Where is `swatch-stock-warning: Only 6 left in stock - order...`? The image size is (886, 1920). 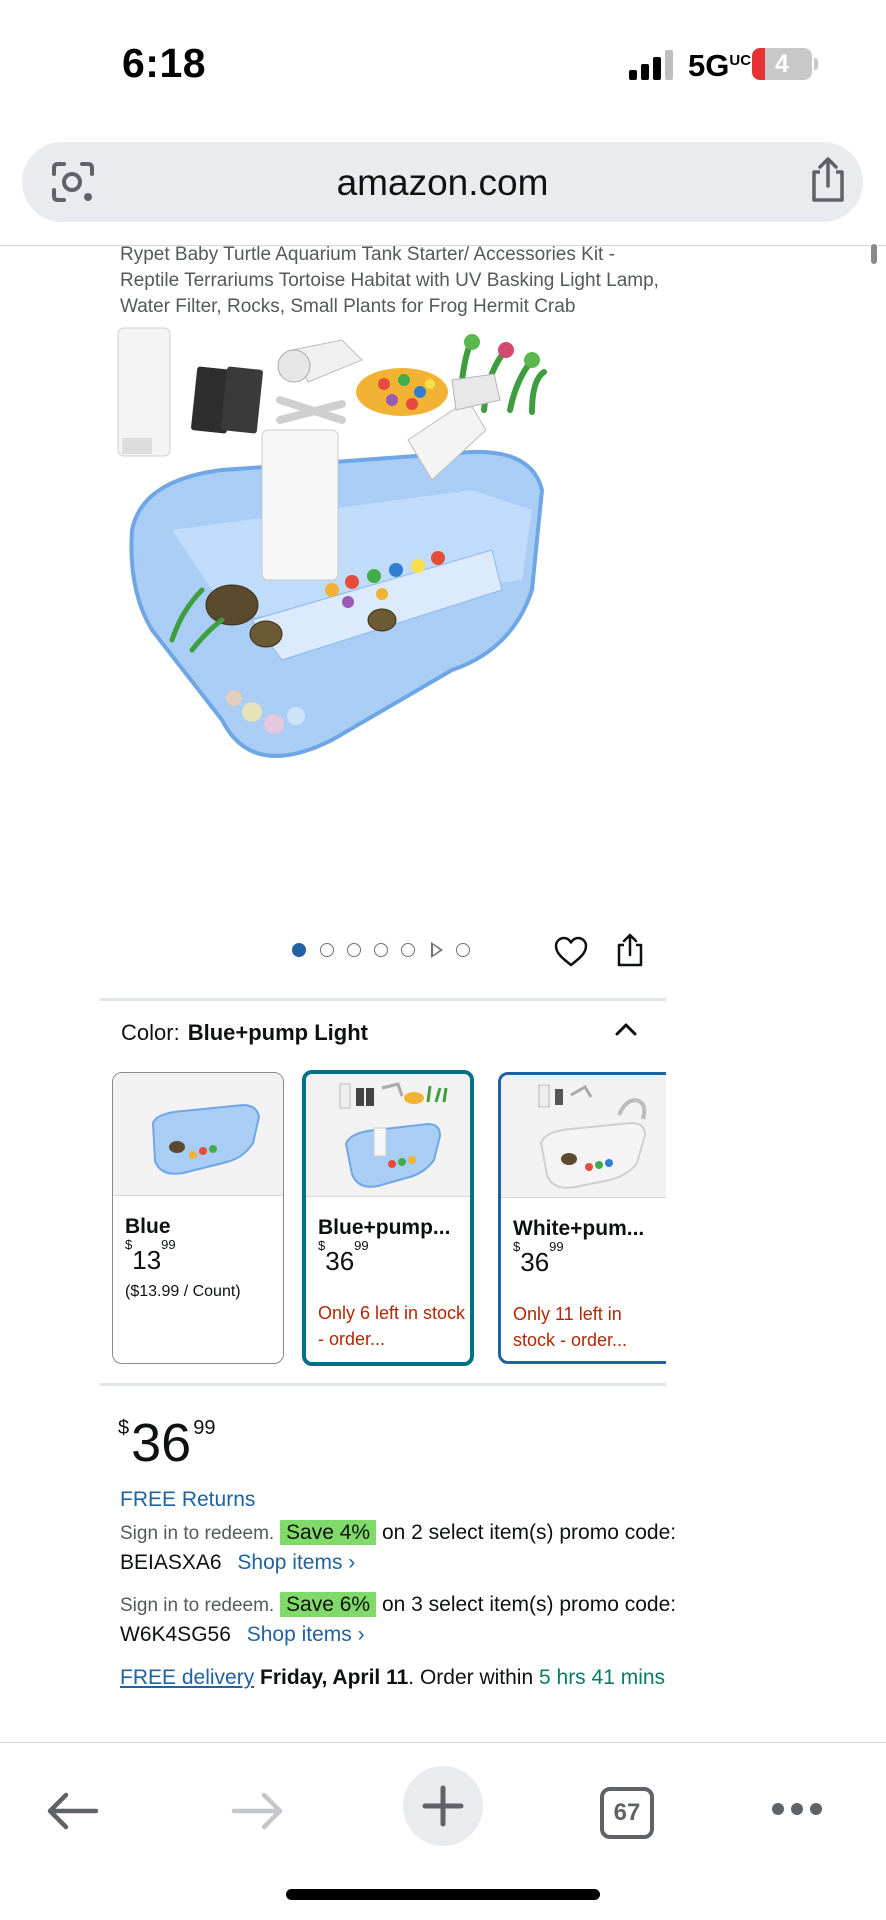 swatch-stock-warning: Only 6 left in stock - order... is located at coordinates (392, 1326).